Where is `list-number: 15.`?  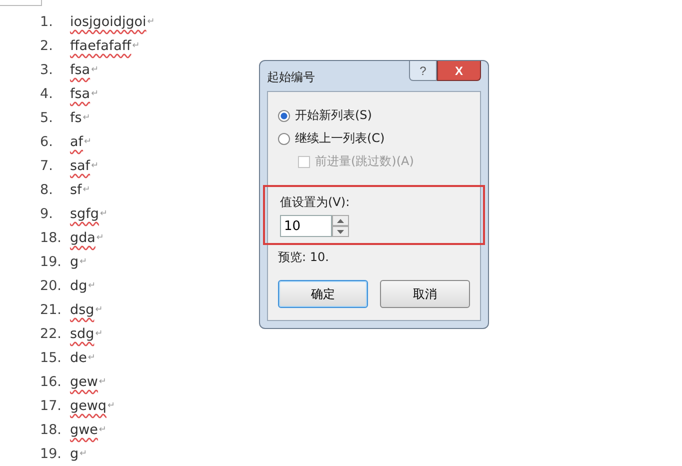 list-number: 15. is located at coordinates (51, 358).